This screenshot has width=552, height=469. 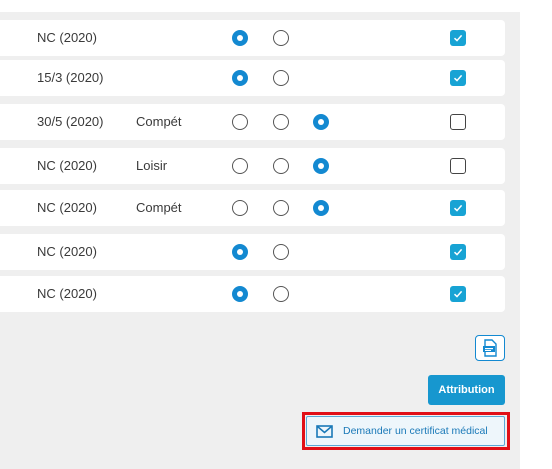 I want to click on row-type: Loisir, so click(x=152, y=165).